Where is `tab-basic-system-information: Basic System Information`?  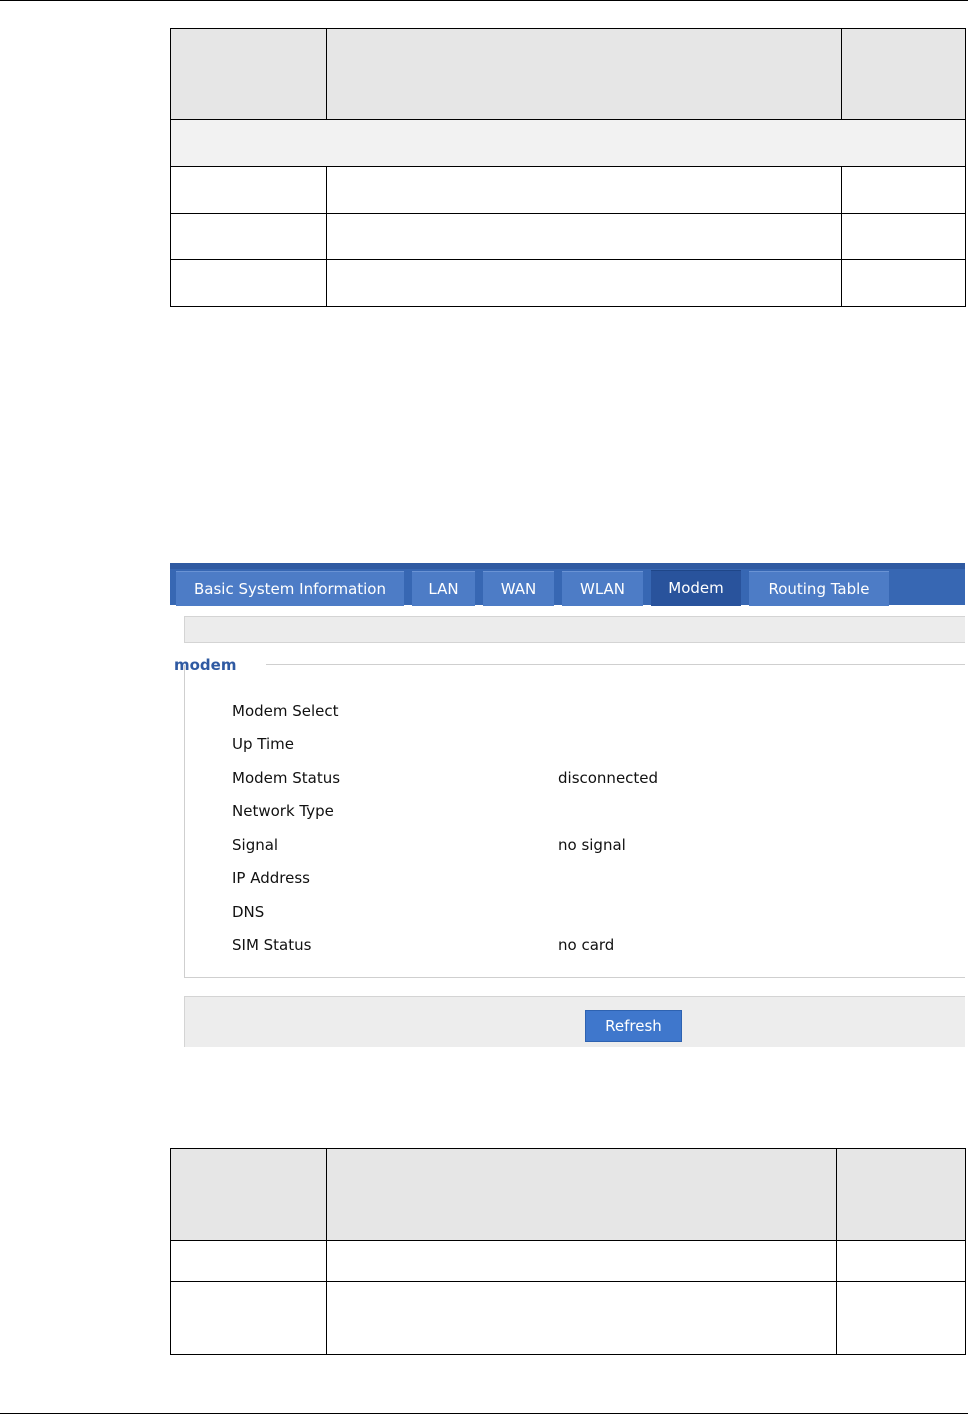 tab-basic-system-information: Basic System Information is located at coordinates (290, 588).